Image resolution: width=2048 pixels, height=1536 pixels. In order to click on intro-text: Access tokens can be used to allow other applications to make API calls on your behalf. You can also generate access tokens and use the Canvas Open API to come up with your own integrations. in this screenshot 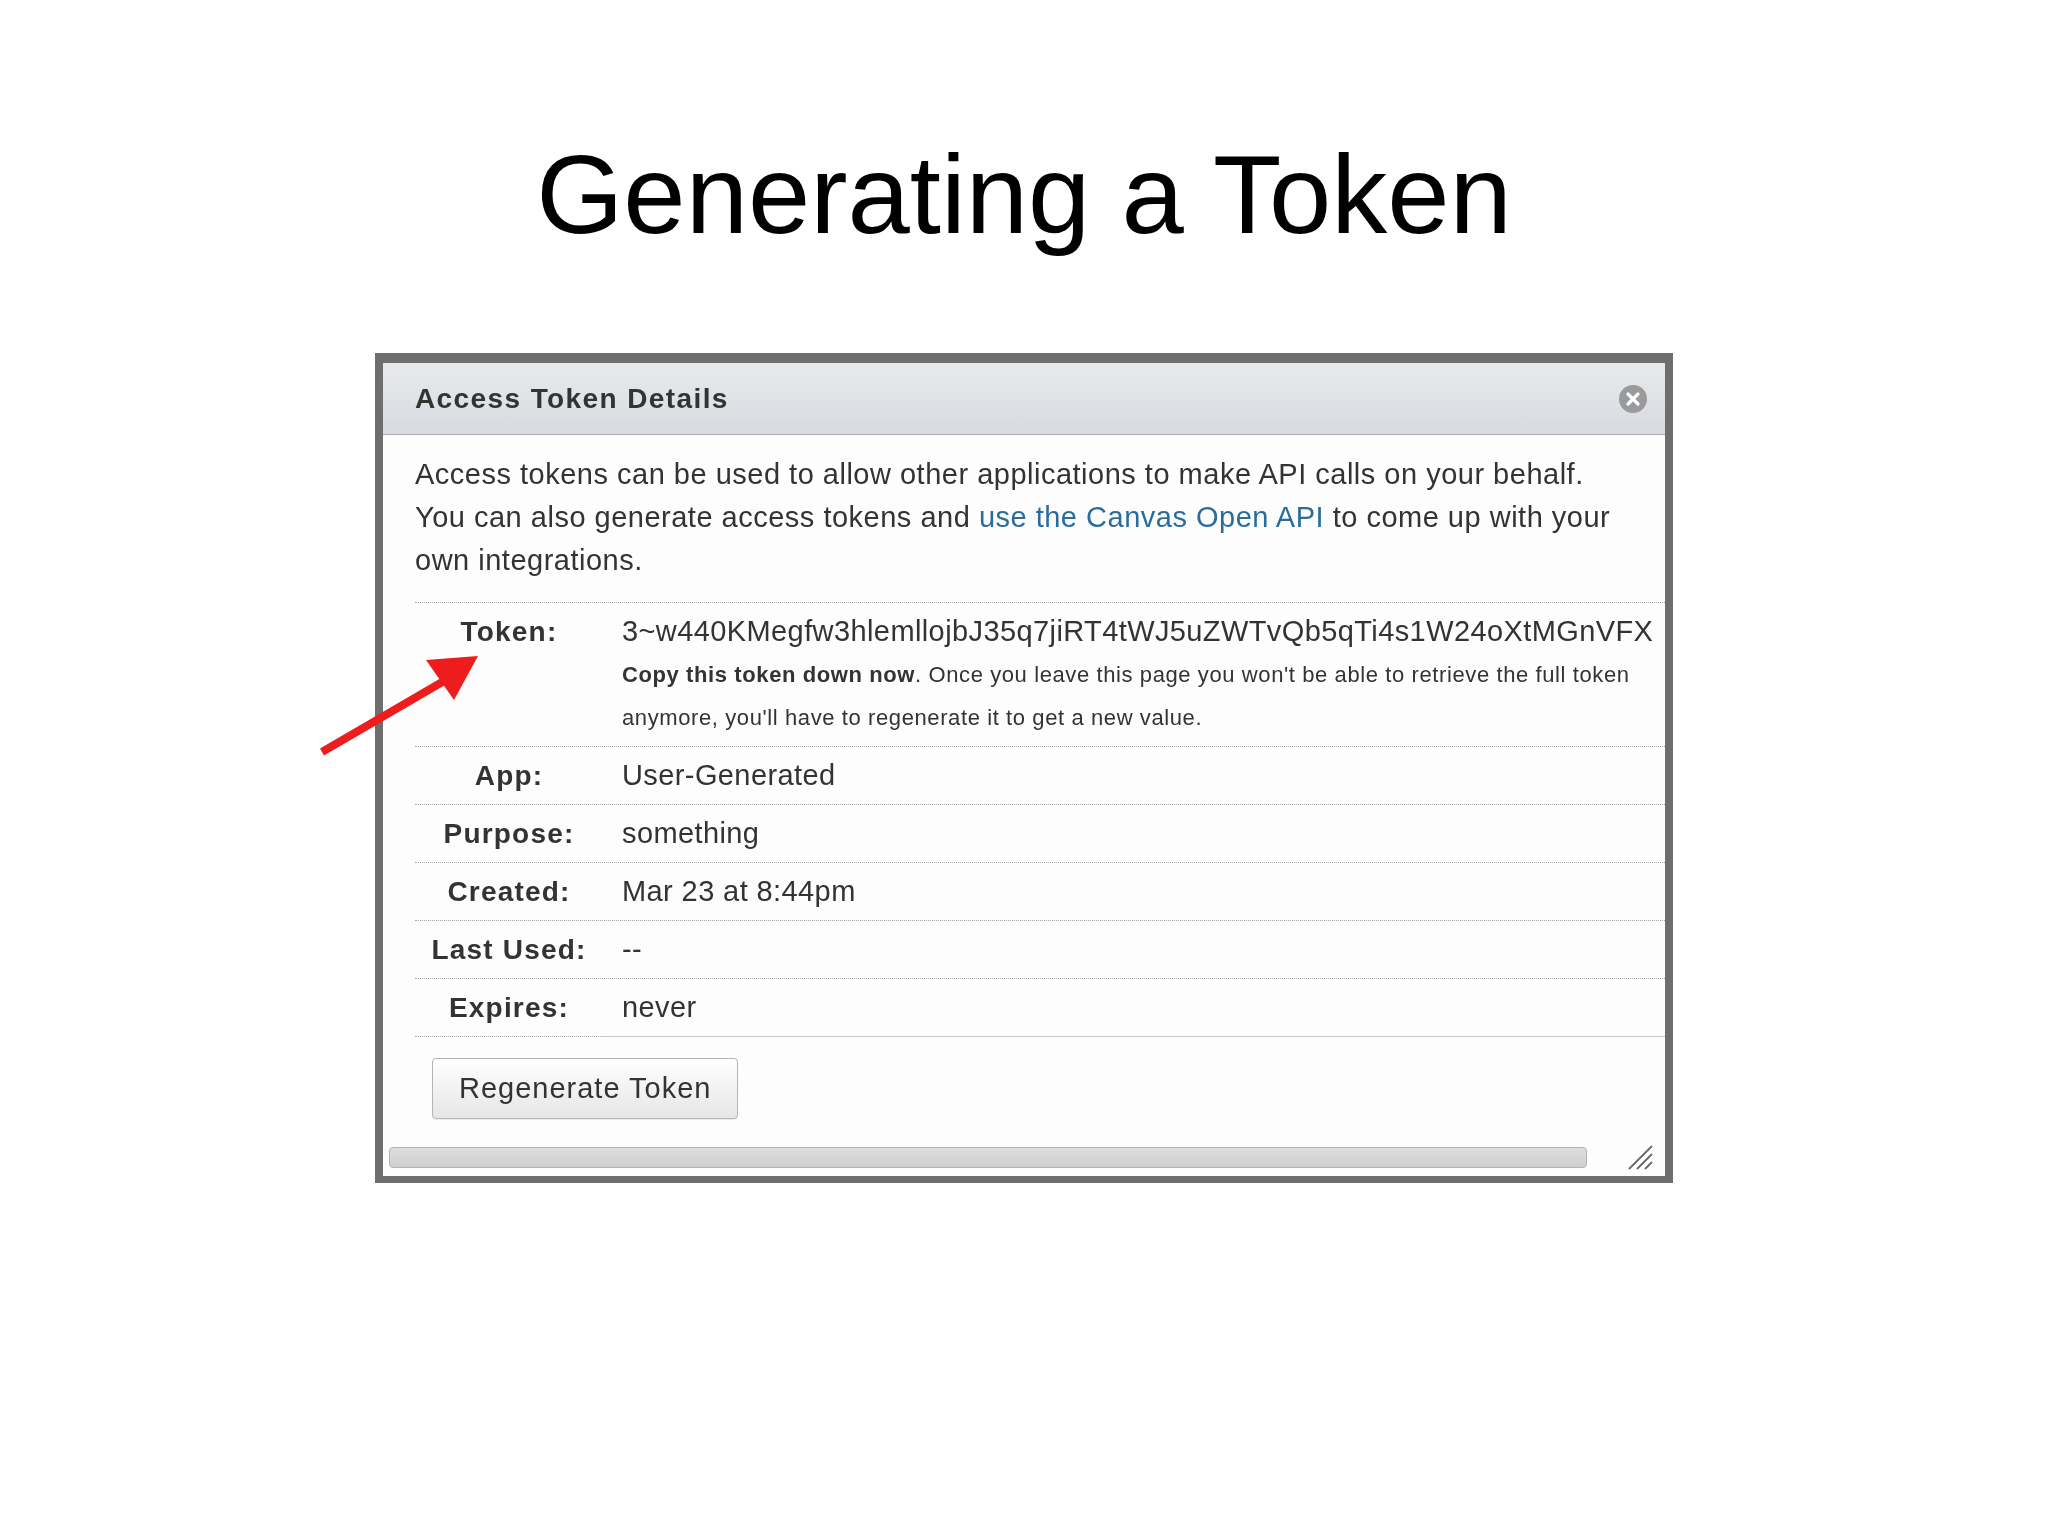, I will do `click(1013, 517)`.